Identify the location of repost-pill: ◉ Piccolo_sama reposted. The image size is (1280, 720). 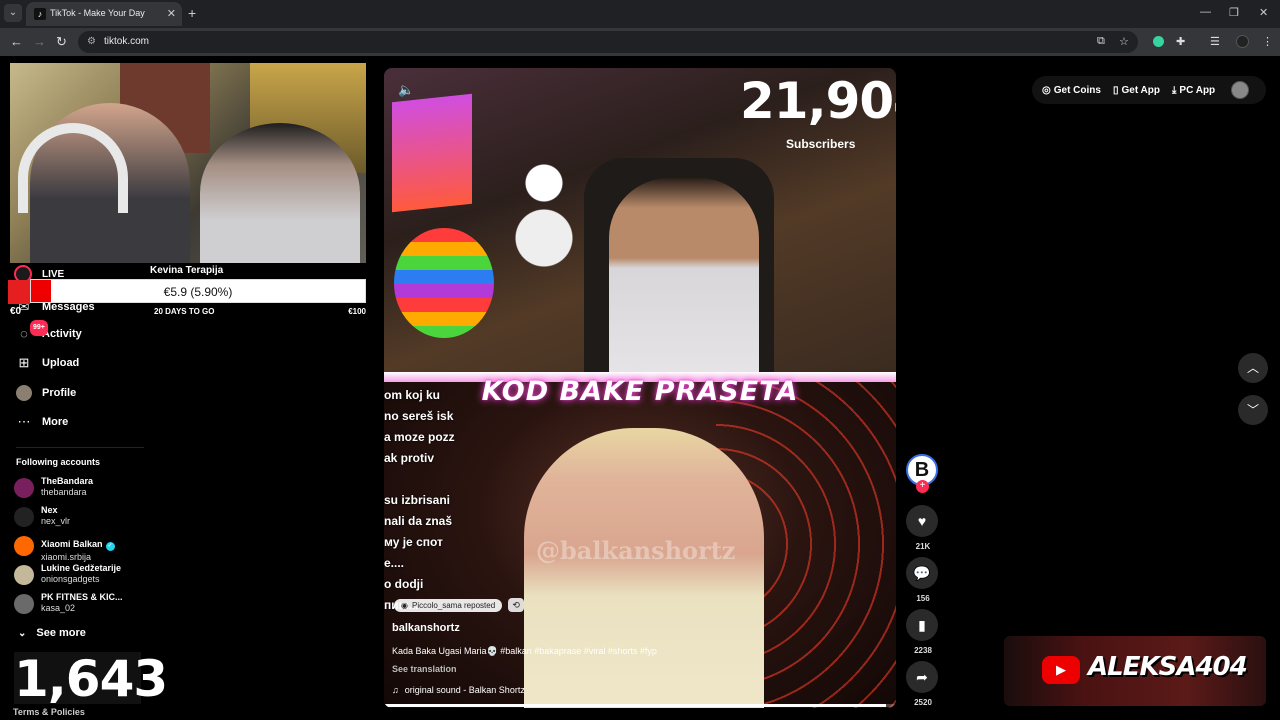
(448, 605).